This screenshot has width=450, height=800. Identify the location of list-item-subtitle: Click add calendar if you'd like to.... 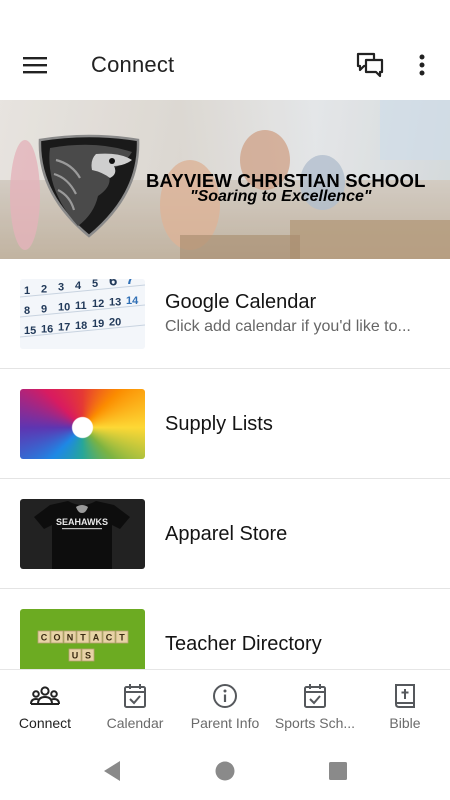
(288, 326).